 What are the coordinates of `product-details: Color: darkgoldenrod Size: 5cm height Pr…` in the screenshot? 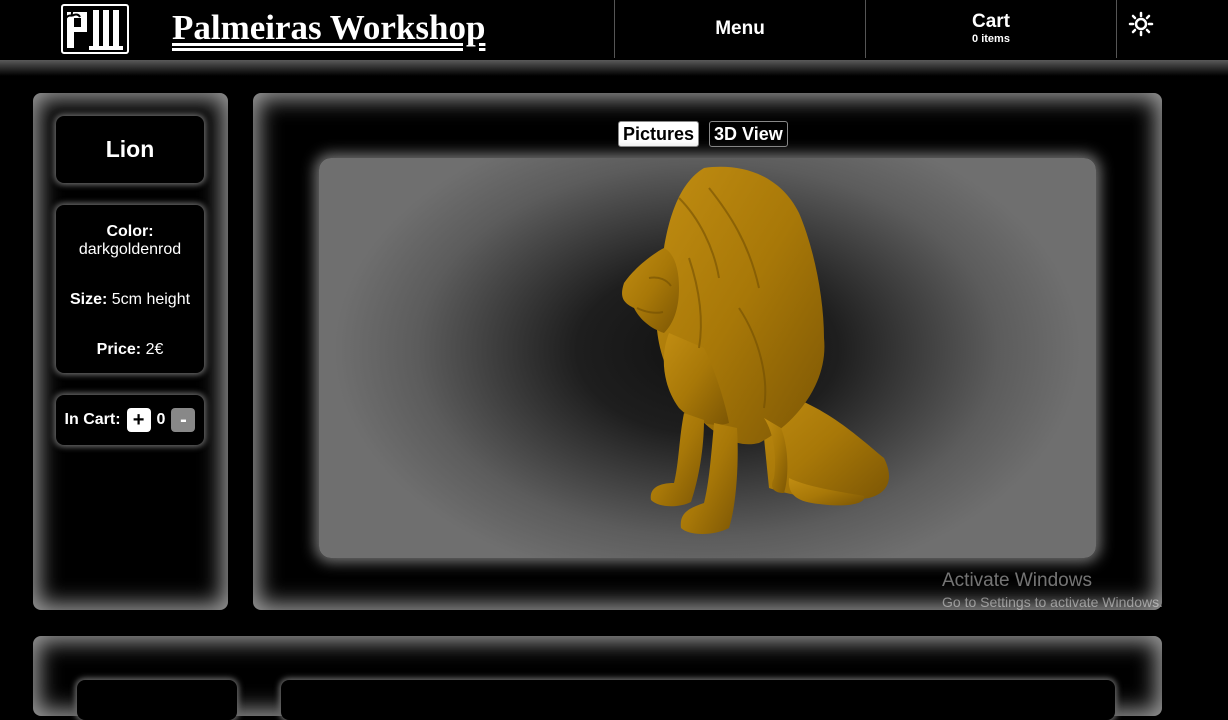 It's located at (130, 289).